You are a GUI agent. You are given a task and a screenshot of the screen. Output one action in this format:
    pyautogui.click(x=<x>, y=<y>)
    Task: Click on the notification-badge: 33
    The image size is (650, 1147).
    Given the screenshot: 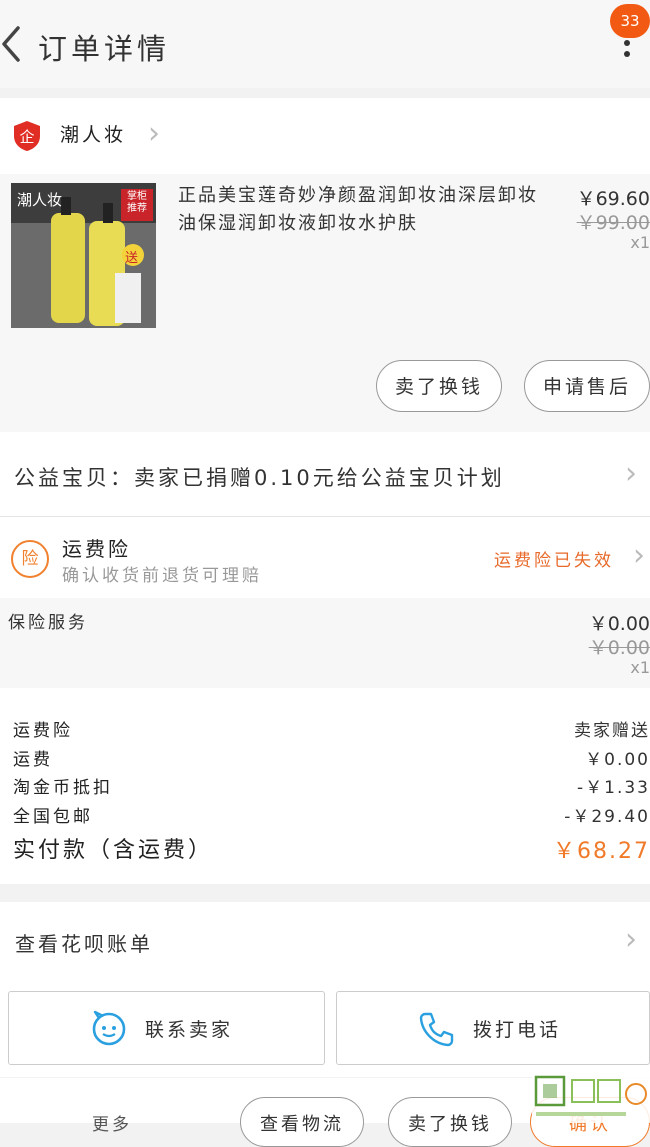 What is the action you would take?
    pyautogui.click(x=630, y=21)
    